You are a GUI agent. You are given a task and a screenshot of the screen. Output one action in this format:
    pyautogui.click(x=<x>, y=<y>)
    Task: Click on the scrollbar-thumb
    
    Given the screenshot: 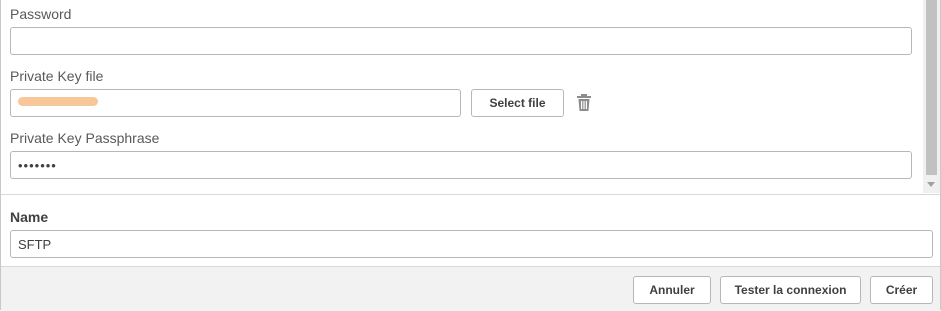 What is the action you would take?
    pyautogui.click(x=931, y=87)
    